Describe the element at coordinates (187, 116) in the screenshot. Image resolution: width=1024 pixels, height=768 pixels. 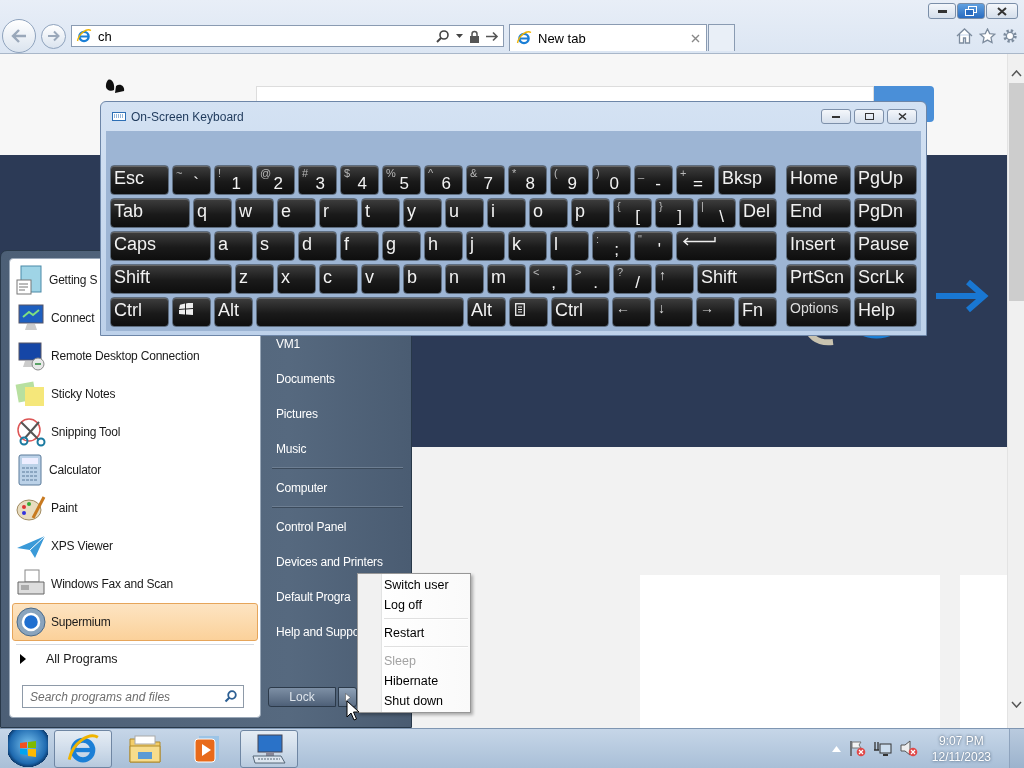
I see `window-title: On-Screen Keyboard` at that location.